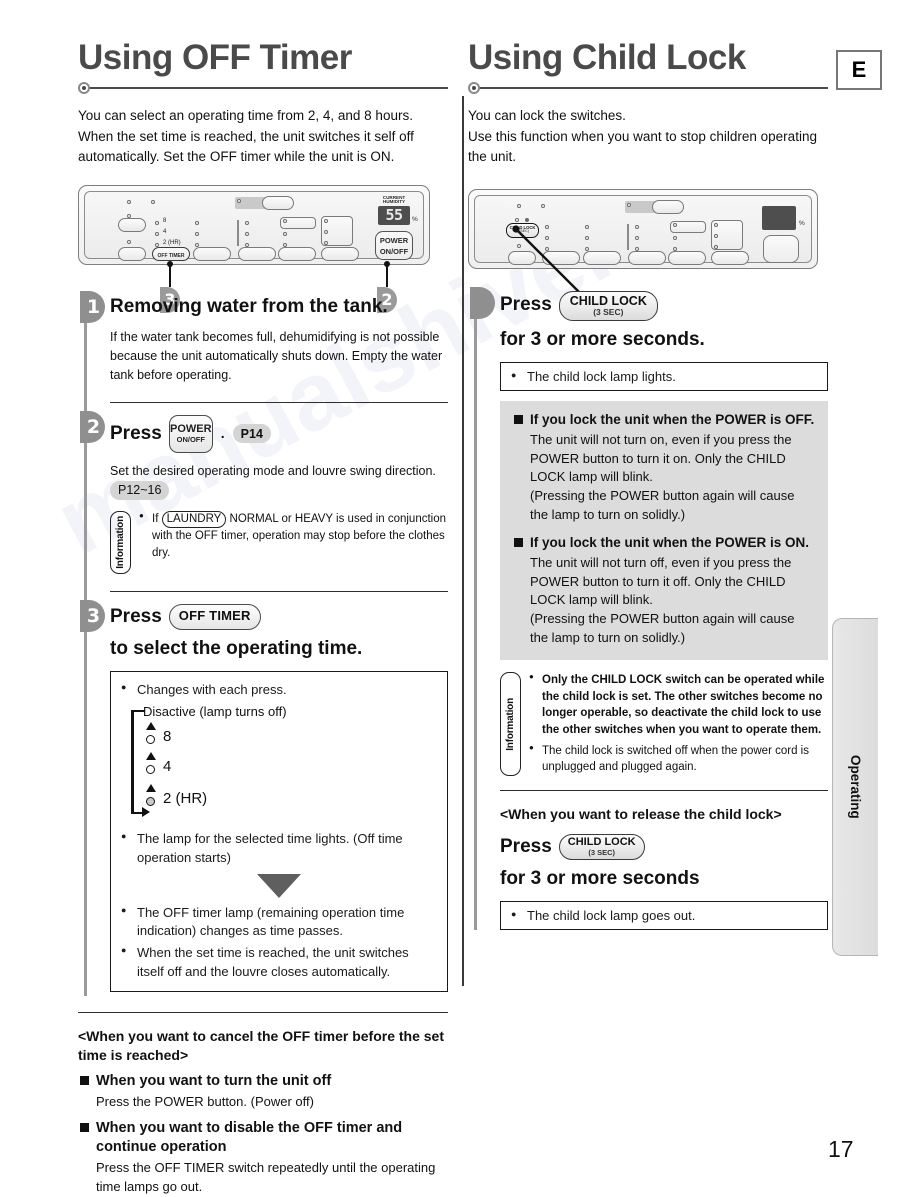 The height and width of the screenshot is (1197, 918). I want to click on page-number: 17, so click(841, 1149).